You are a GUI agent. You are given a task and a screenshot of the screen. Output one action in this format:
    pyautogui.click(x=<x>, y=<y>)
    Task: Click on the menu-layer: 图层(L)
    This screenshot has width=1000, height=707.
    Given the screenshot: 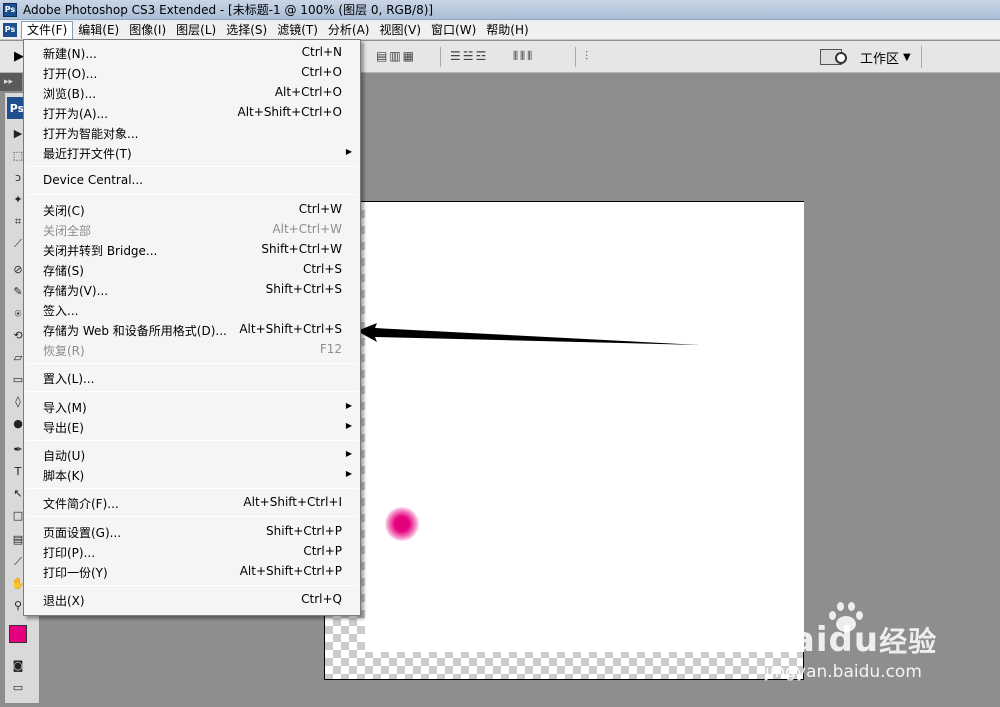 What is the action you would take?
    pyautogui.click(x=196, y=30)
    